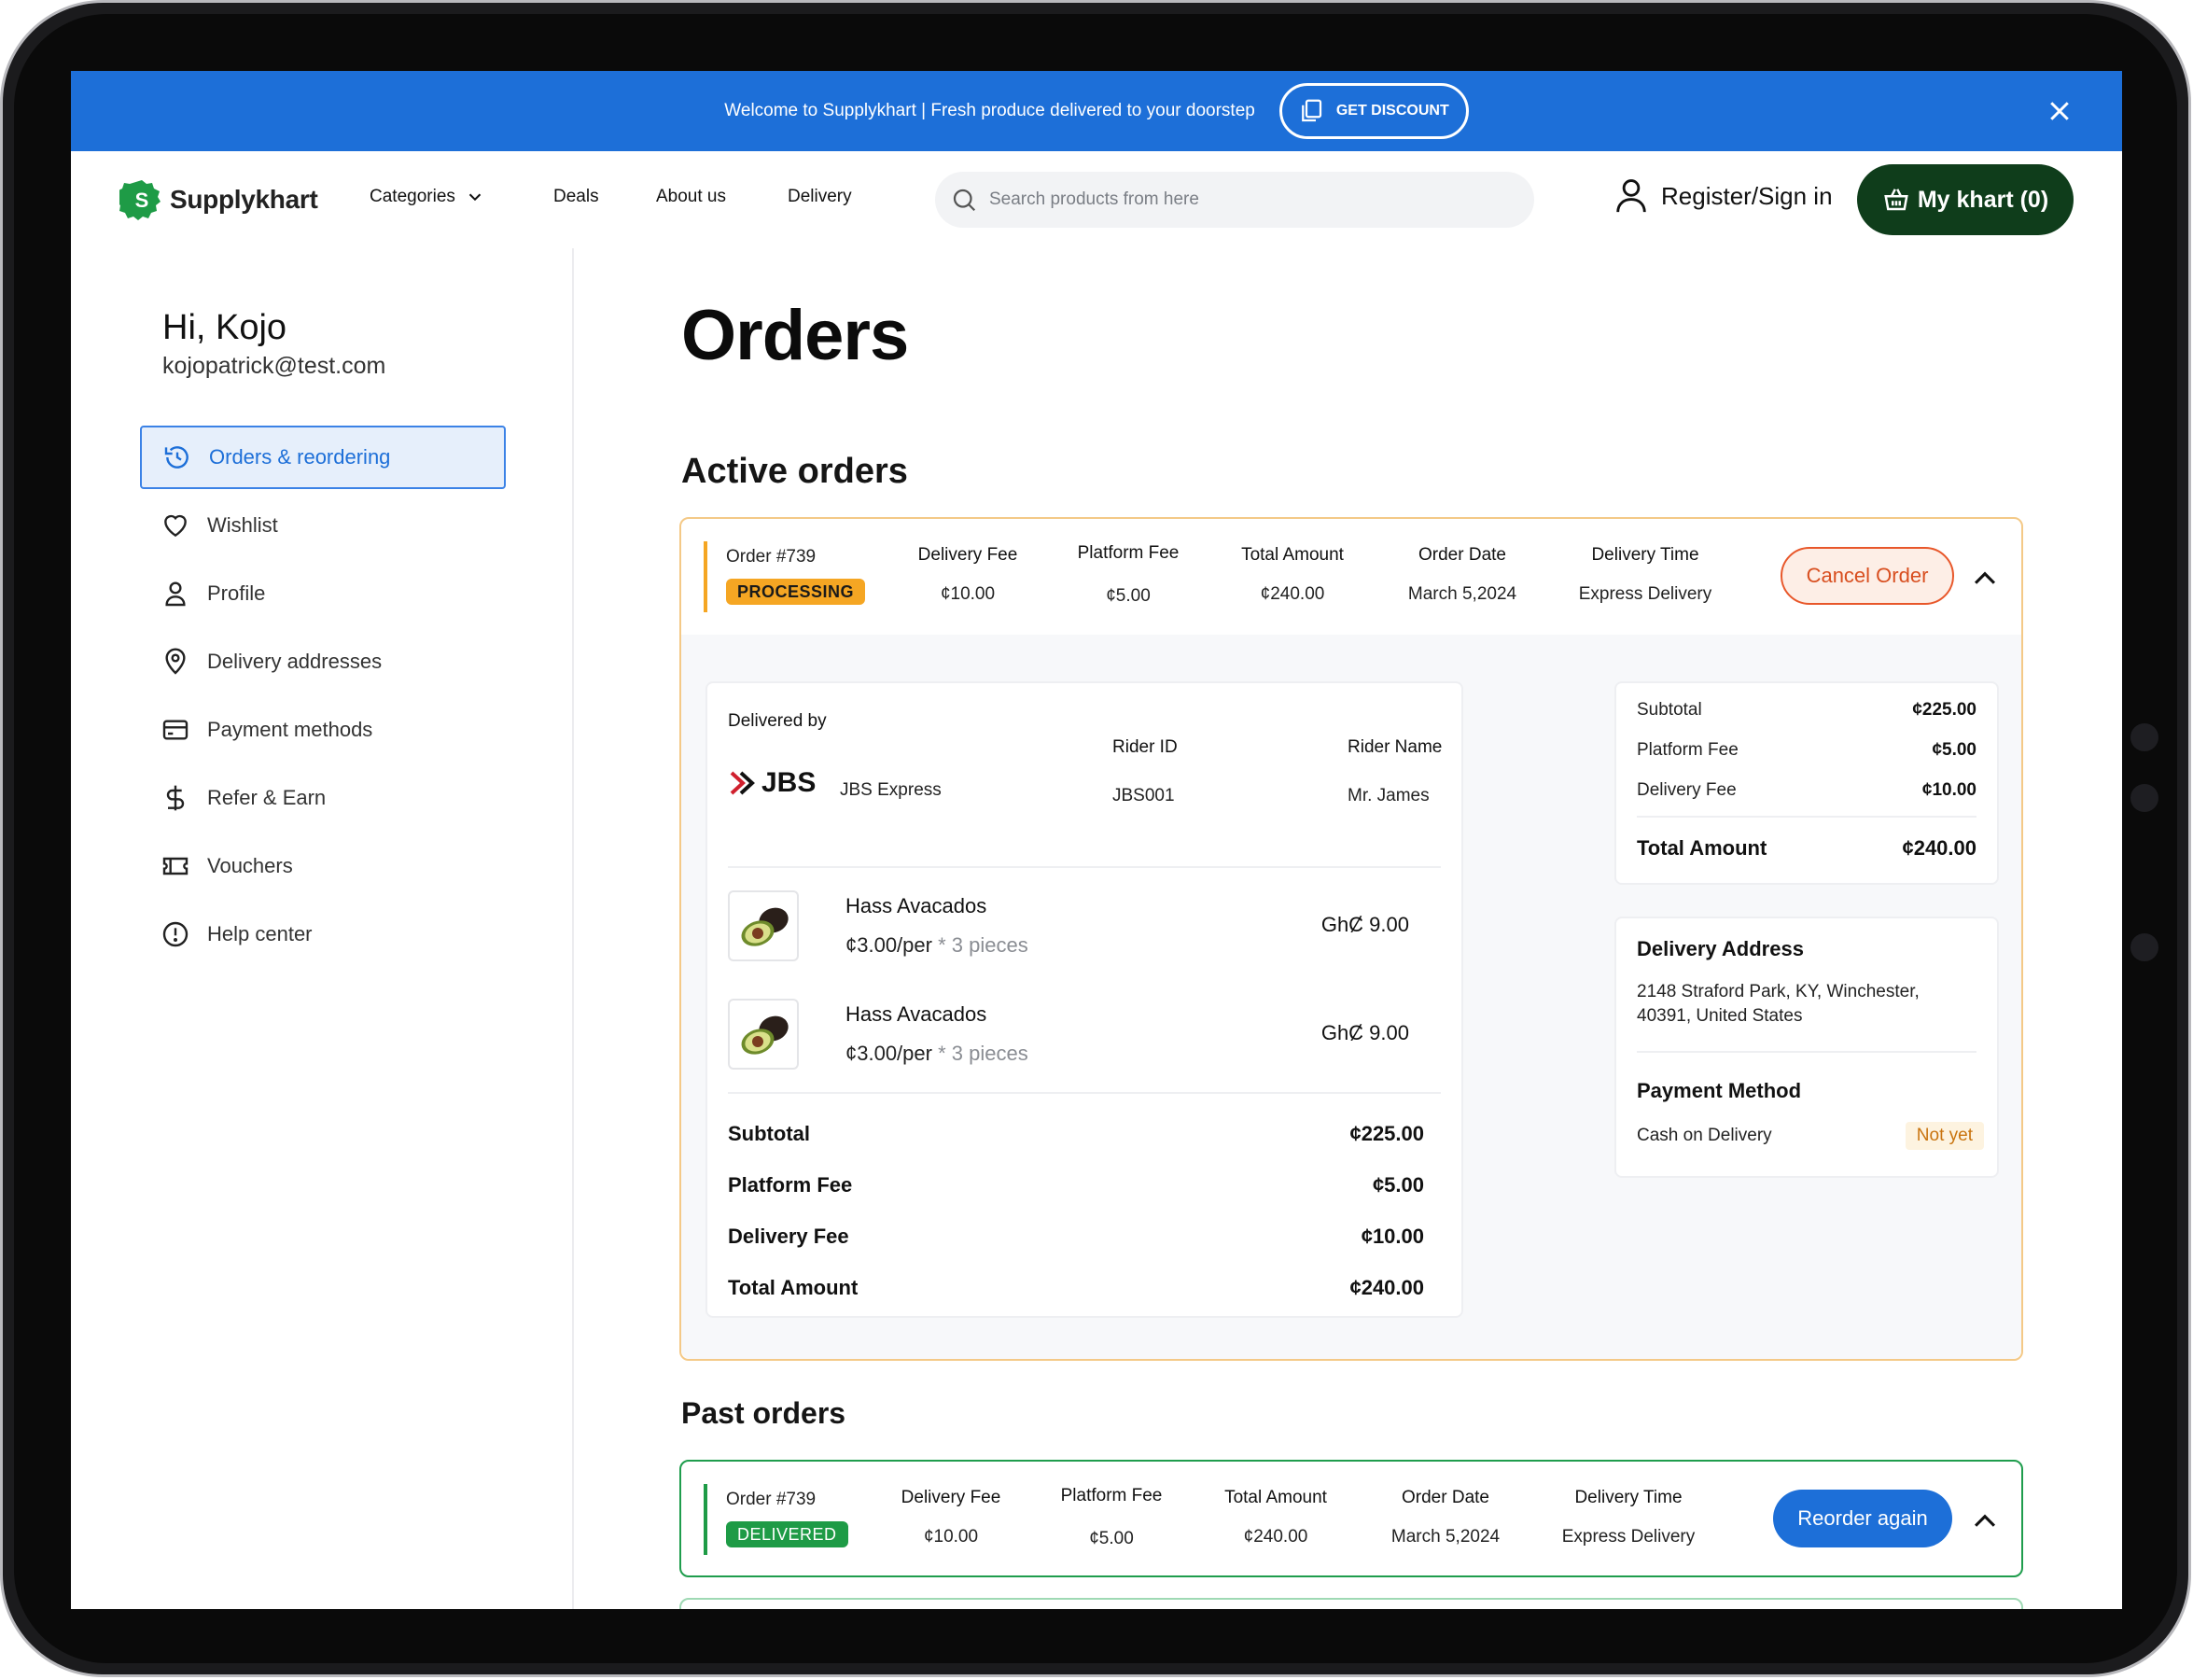 The image size is (2193, 1680). Describe the element at coordinates (175, 730) in the screenshot. I see `credit-card-icon` at that location.